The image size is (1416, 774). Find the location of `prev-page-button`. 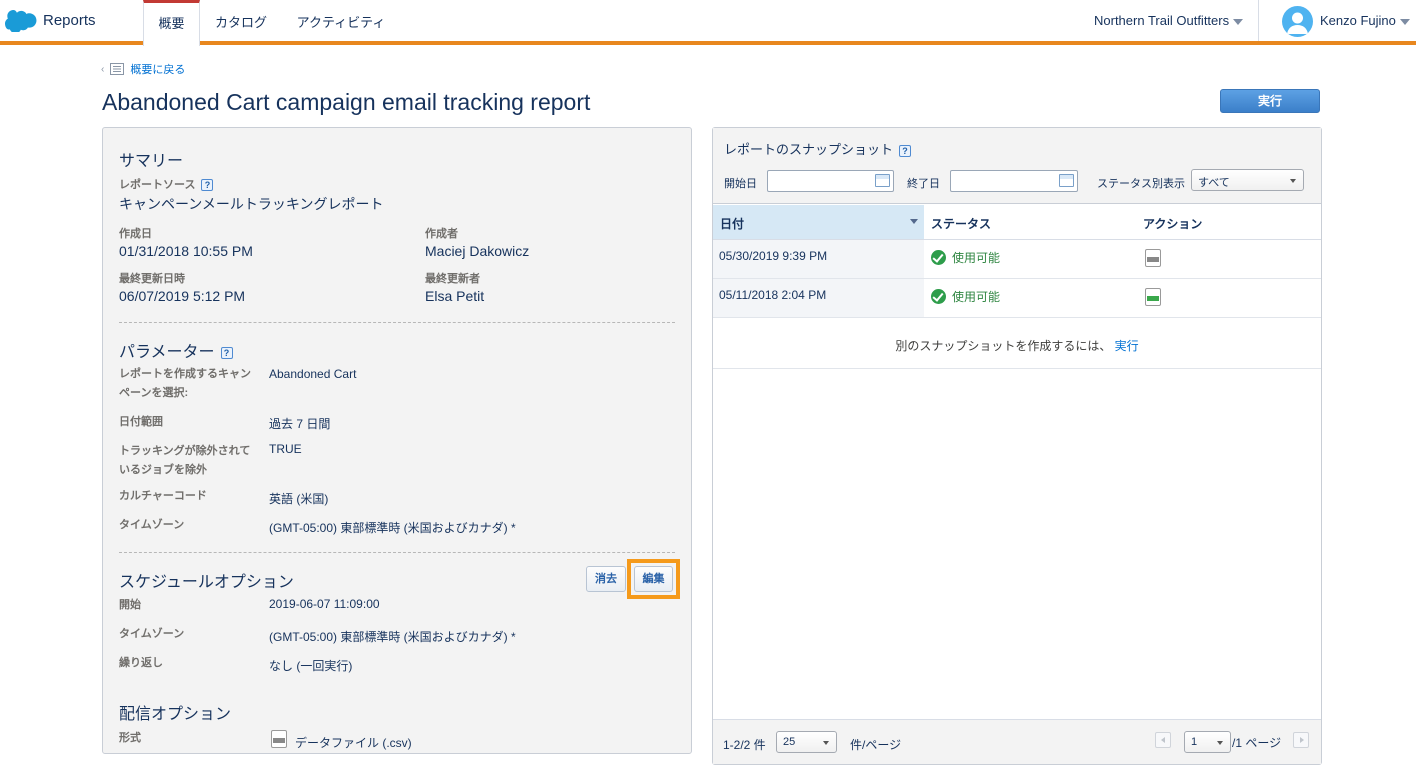

prev-page-button is located at coordinates (1163, 740).